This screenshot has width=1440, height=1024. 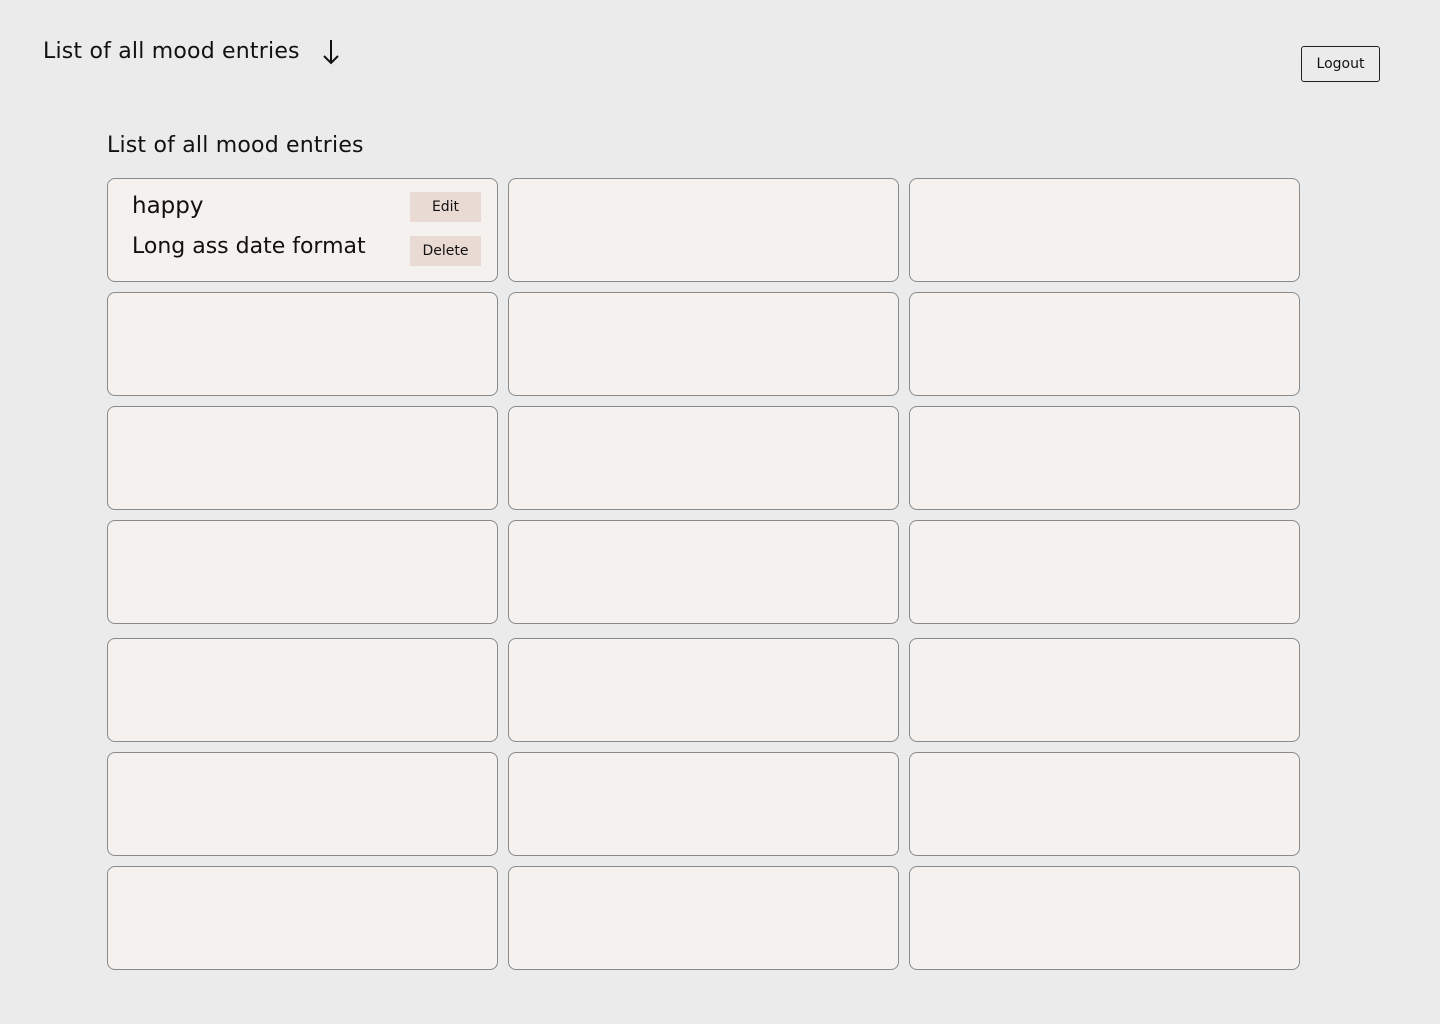 I want to click on mood-entry-date: Long ass date format, so click(x=249, y=246).